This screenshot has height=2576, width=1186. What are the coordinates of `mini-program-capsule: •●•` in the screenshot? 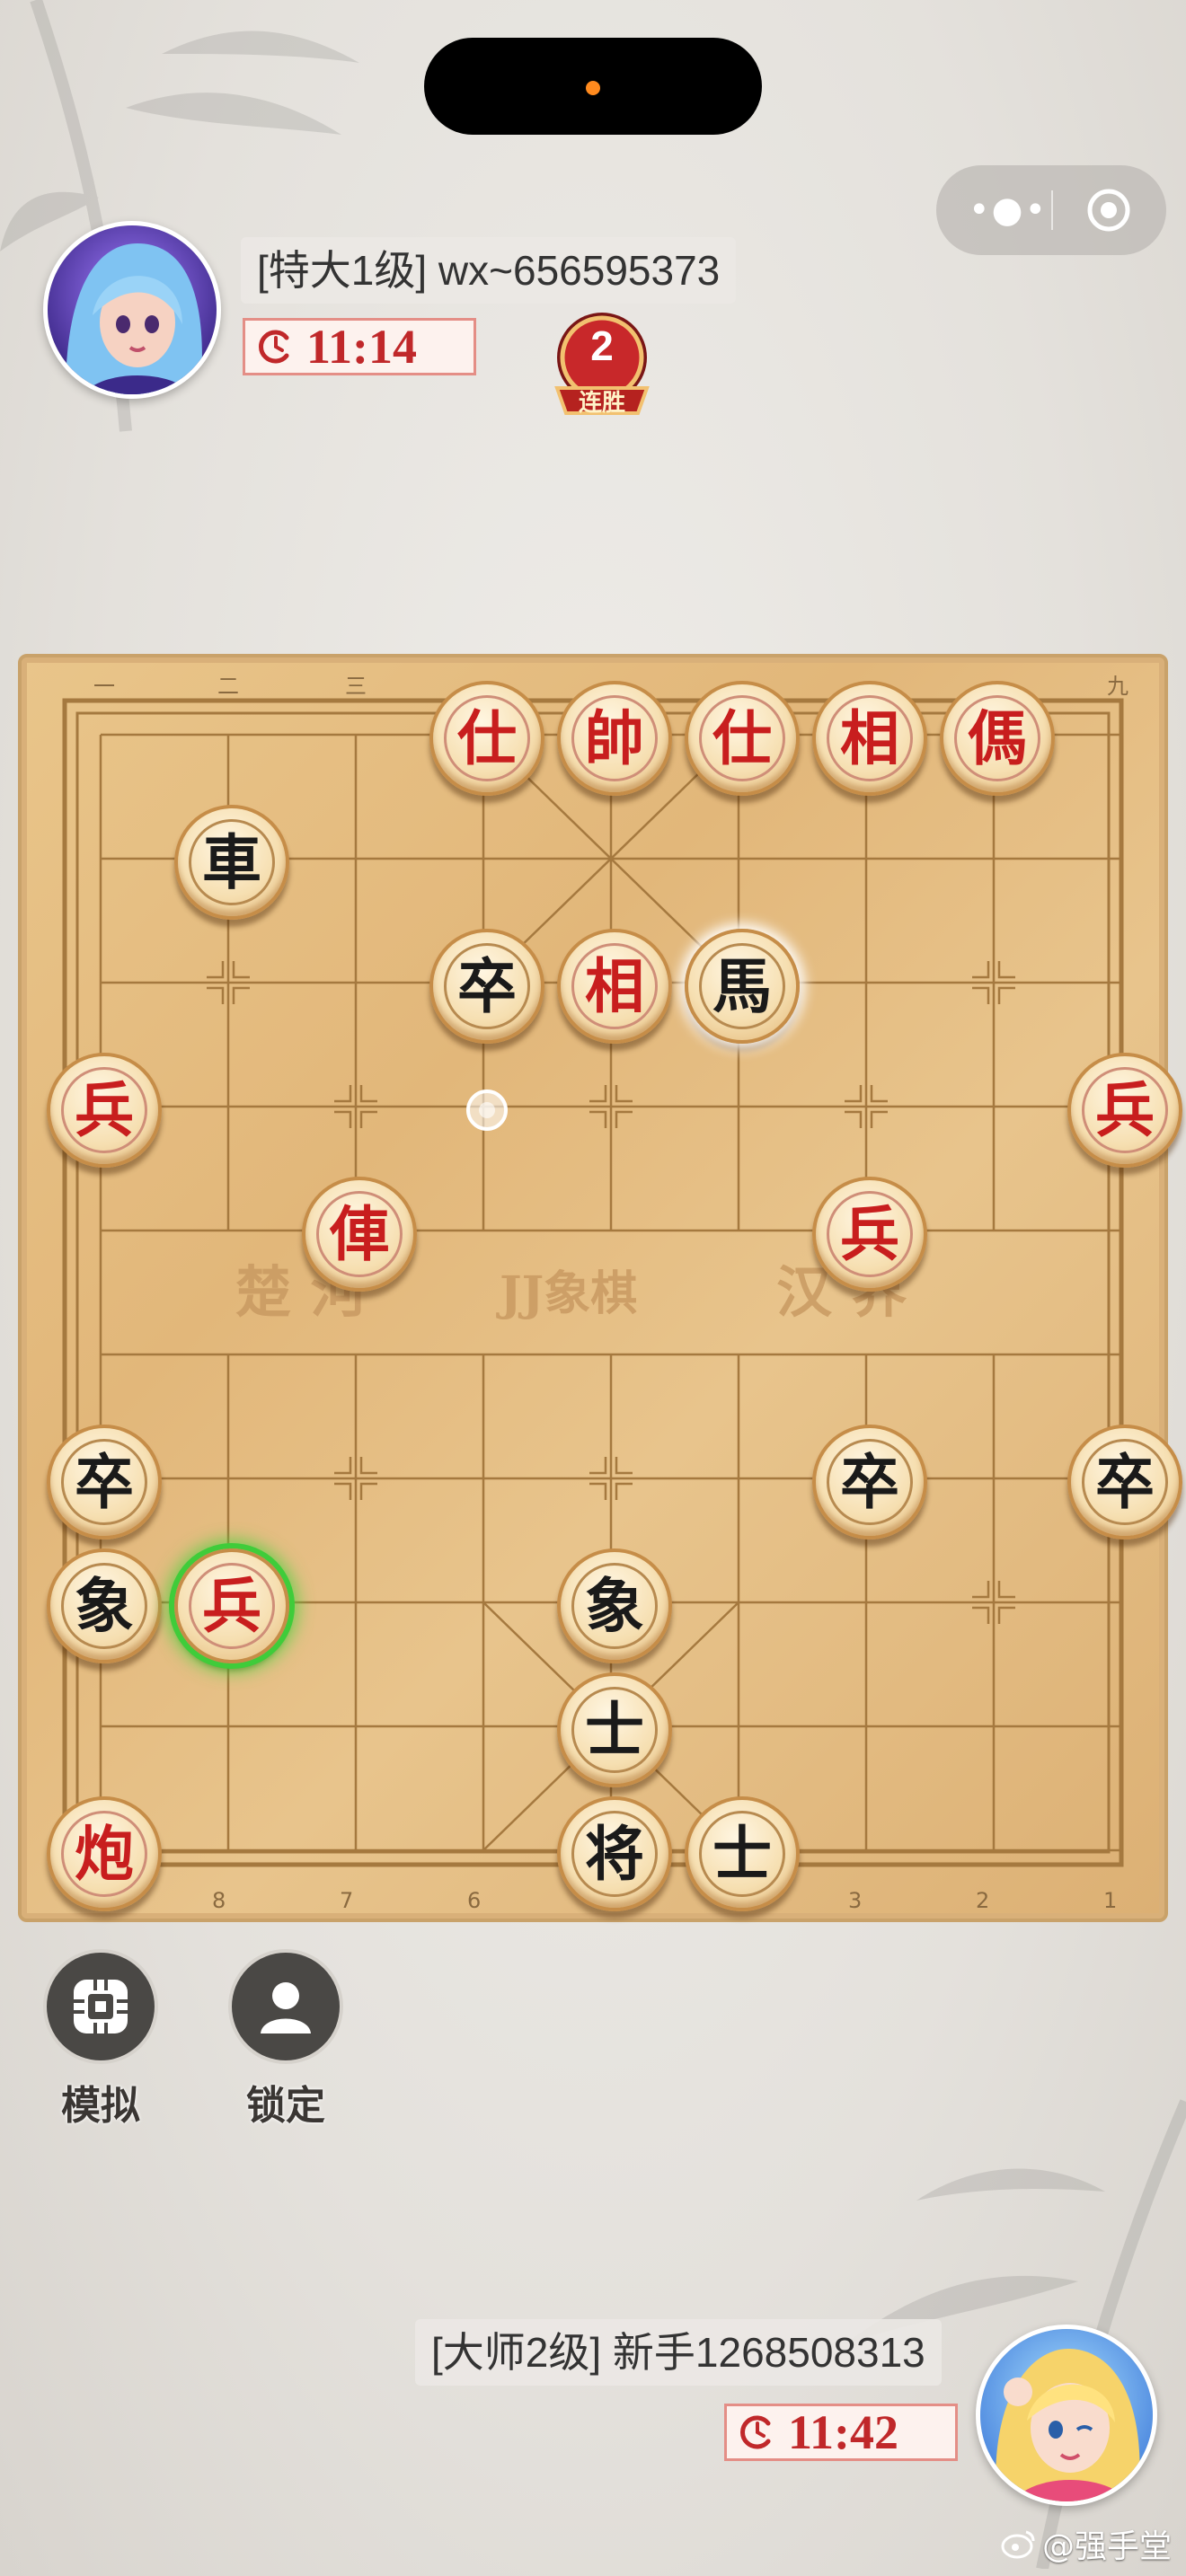 It's located at (1051, 210).